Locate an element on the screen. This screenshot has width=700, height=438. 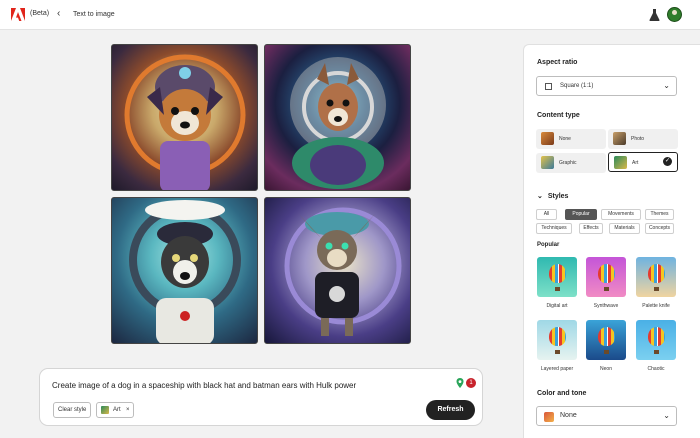
refresh-button: Refresh is located at coordinates (450, 410).